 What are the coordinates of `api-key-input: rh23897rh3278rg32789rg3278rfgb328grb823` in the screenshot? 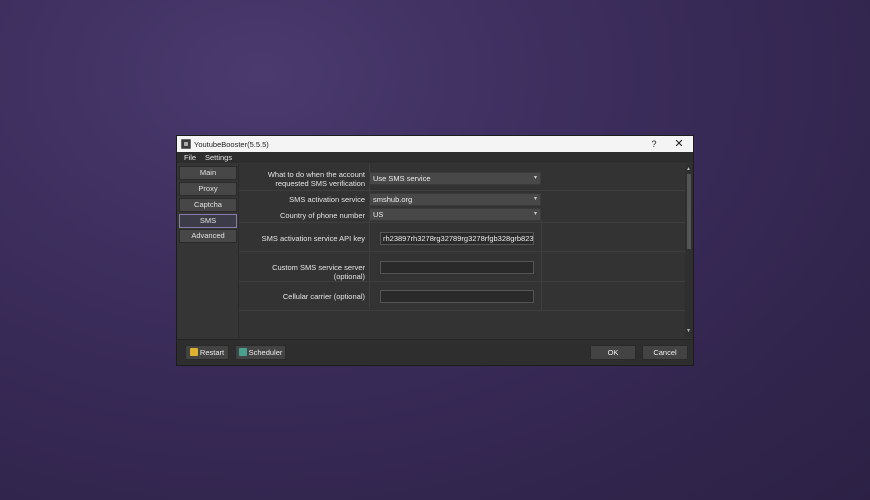 It's located at (457, 238).